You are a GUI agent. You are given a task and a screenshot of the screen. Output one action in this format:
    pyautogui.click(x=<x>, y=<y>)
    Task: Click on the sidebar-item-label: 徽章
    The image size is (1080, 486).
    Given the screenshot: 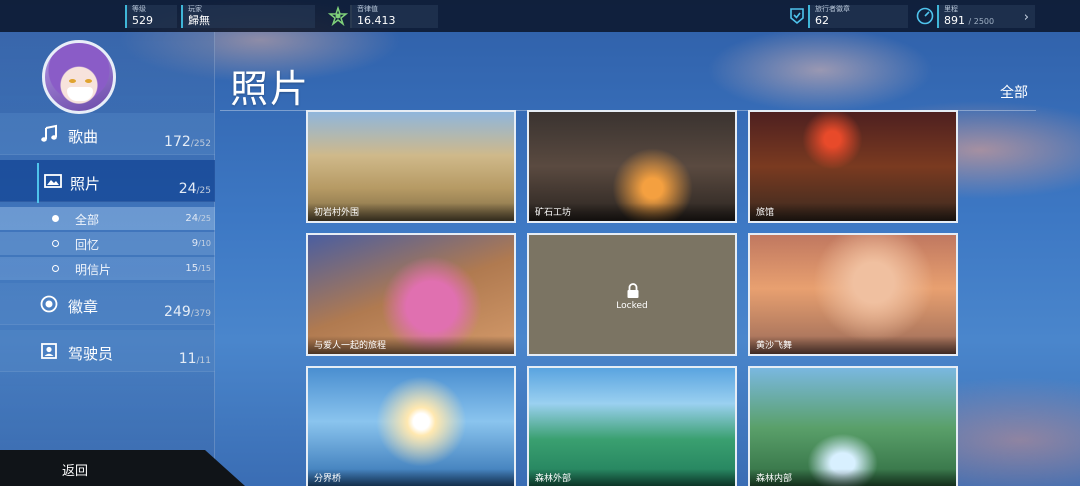 What is the action you would take?
    pyautogui.click(x=83, y=307)
    